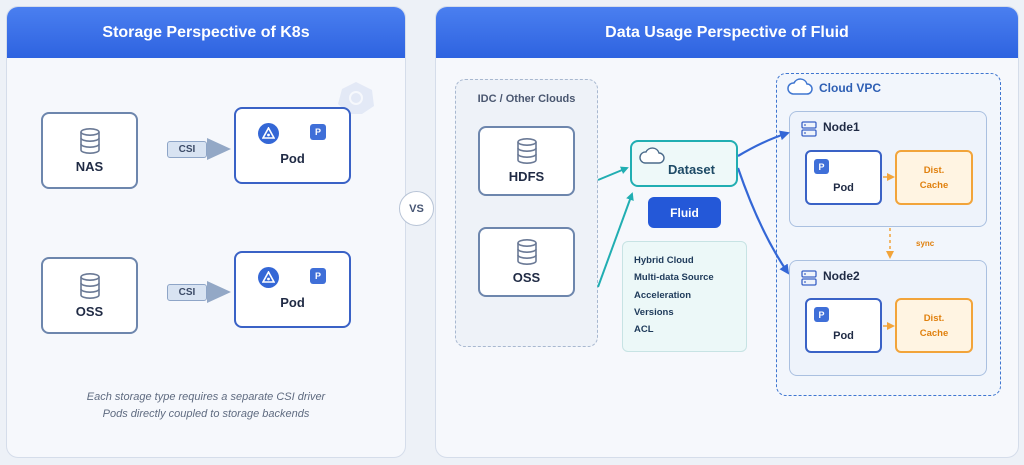 The width and height of the screenshot is (1024, 465). What do you see at coordinates (763, 143) in the screenshot?
I see `dataset-to-node1-arrow` at bounding box center [763, 143].